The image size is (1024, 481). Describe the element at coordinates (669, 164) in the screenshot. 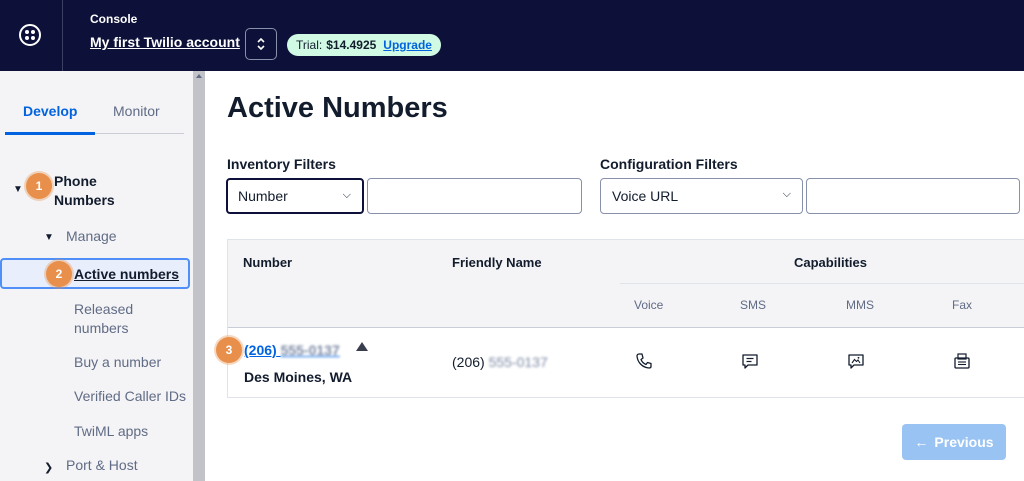

I see `configuration-filters-label: Configuration Filters` at that location.